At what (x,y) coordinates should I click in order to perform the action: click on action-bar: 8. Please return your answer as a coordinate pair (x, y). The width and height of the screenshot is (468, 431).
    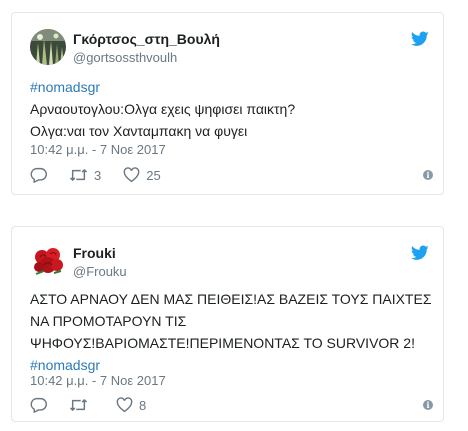
    Looking at the image, I should click on (99, 405).